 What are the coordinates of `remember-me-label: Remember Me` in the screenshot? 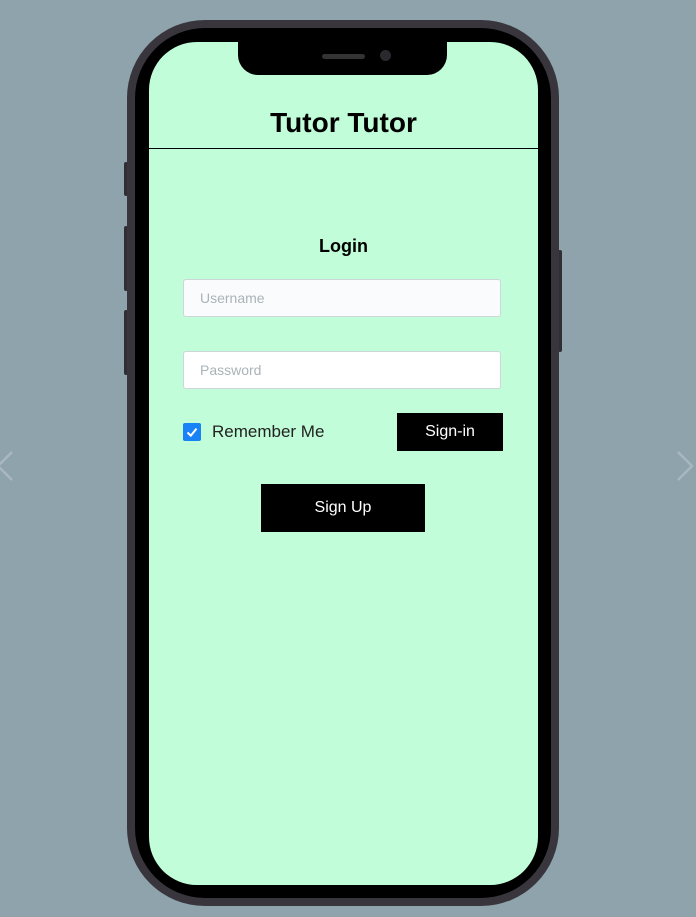 It's located at (268, 431).